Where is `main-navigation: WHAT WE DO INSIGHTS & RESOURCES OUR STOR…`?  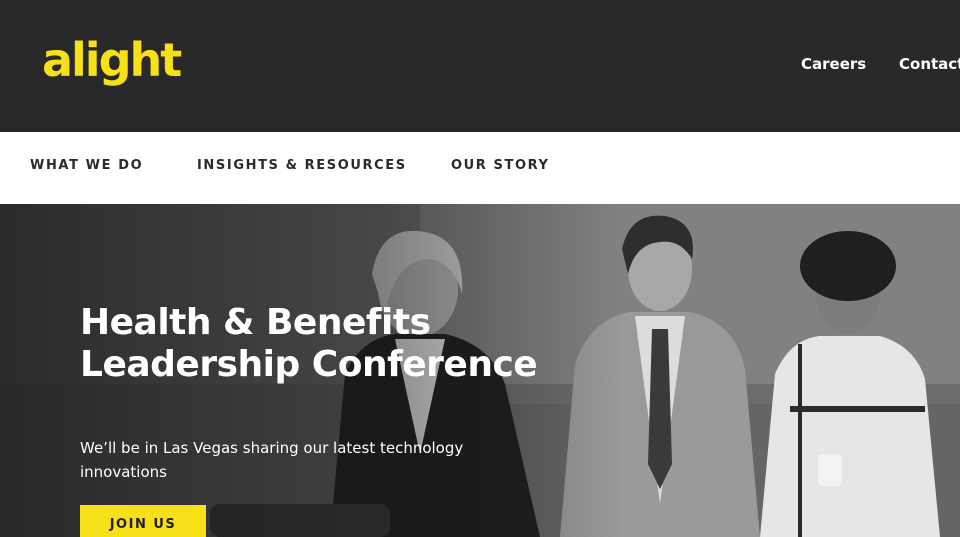
main-navigation: WHAT WE DO INSIGHTS & RESOURCES OUR STOR… is located at coordinates (480, 168).